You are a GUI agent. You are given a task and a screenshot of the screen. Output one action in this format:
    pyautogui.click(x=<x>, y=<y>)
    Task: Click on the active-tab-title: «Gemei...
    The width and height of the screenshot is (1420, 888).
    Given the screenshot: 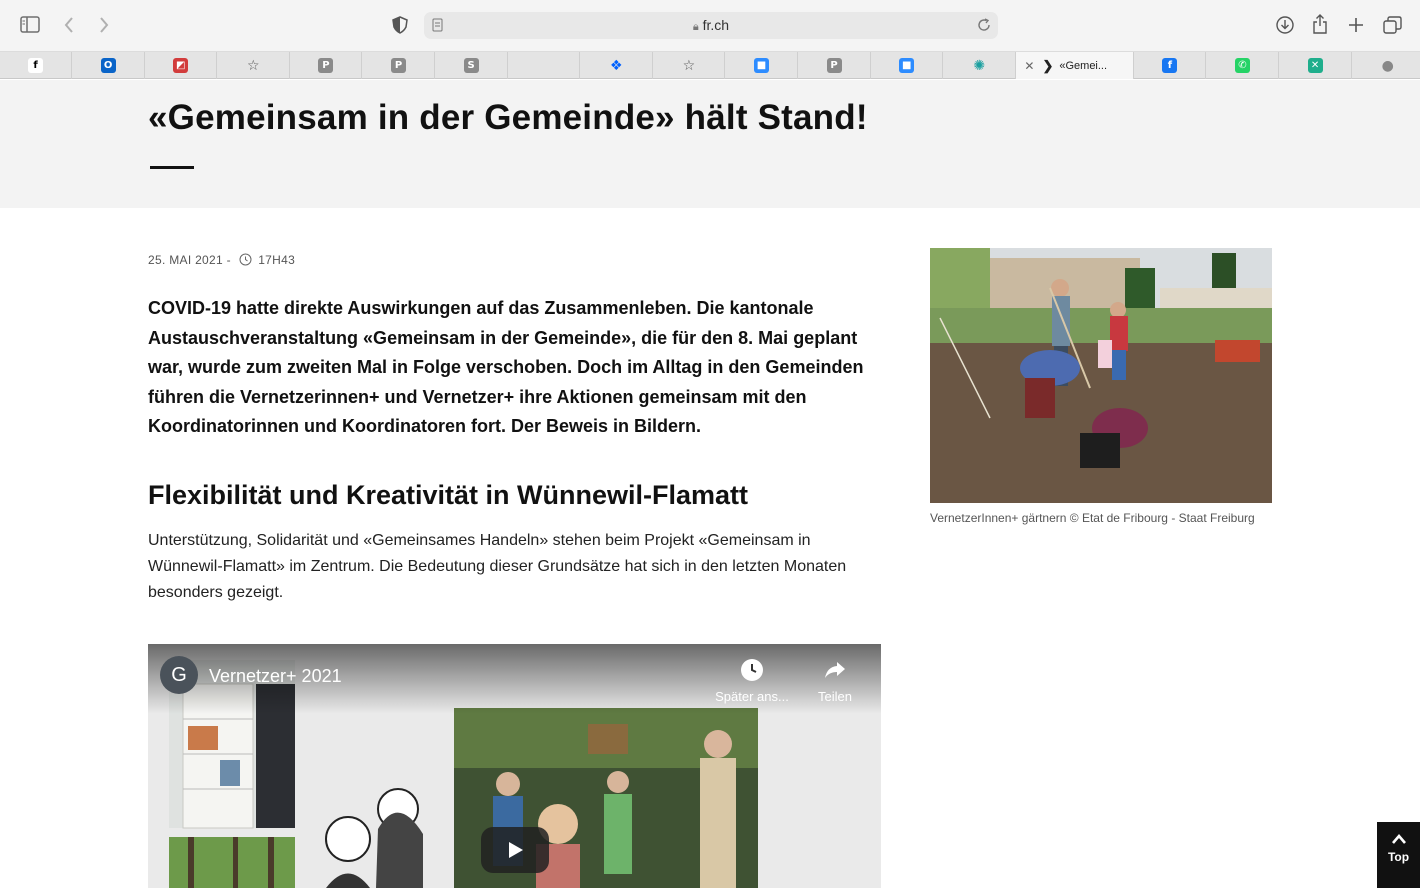 What is the action you would take?
    pyautogui.click(x=1083, y=65)
    